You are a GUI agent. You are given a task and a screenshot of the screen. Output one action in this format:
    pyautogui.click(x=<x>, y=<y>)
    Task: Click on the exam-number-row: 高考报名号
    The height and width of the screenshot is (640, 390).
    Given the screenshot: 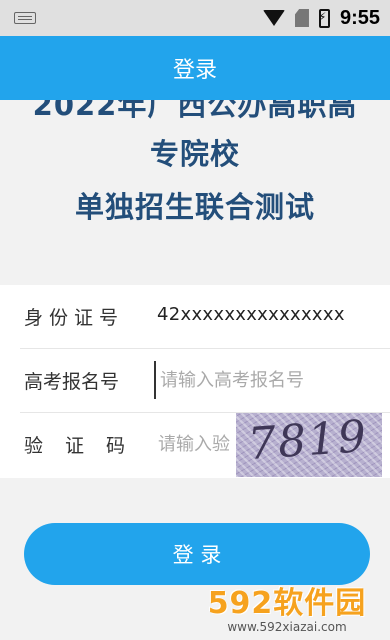 What is the action you would take?
    pyautogui.click(x=195, y=381)
    